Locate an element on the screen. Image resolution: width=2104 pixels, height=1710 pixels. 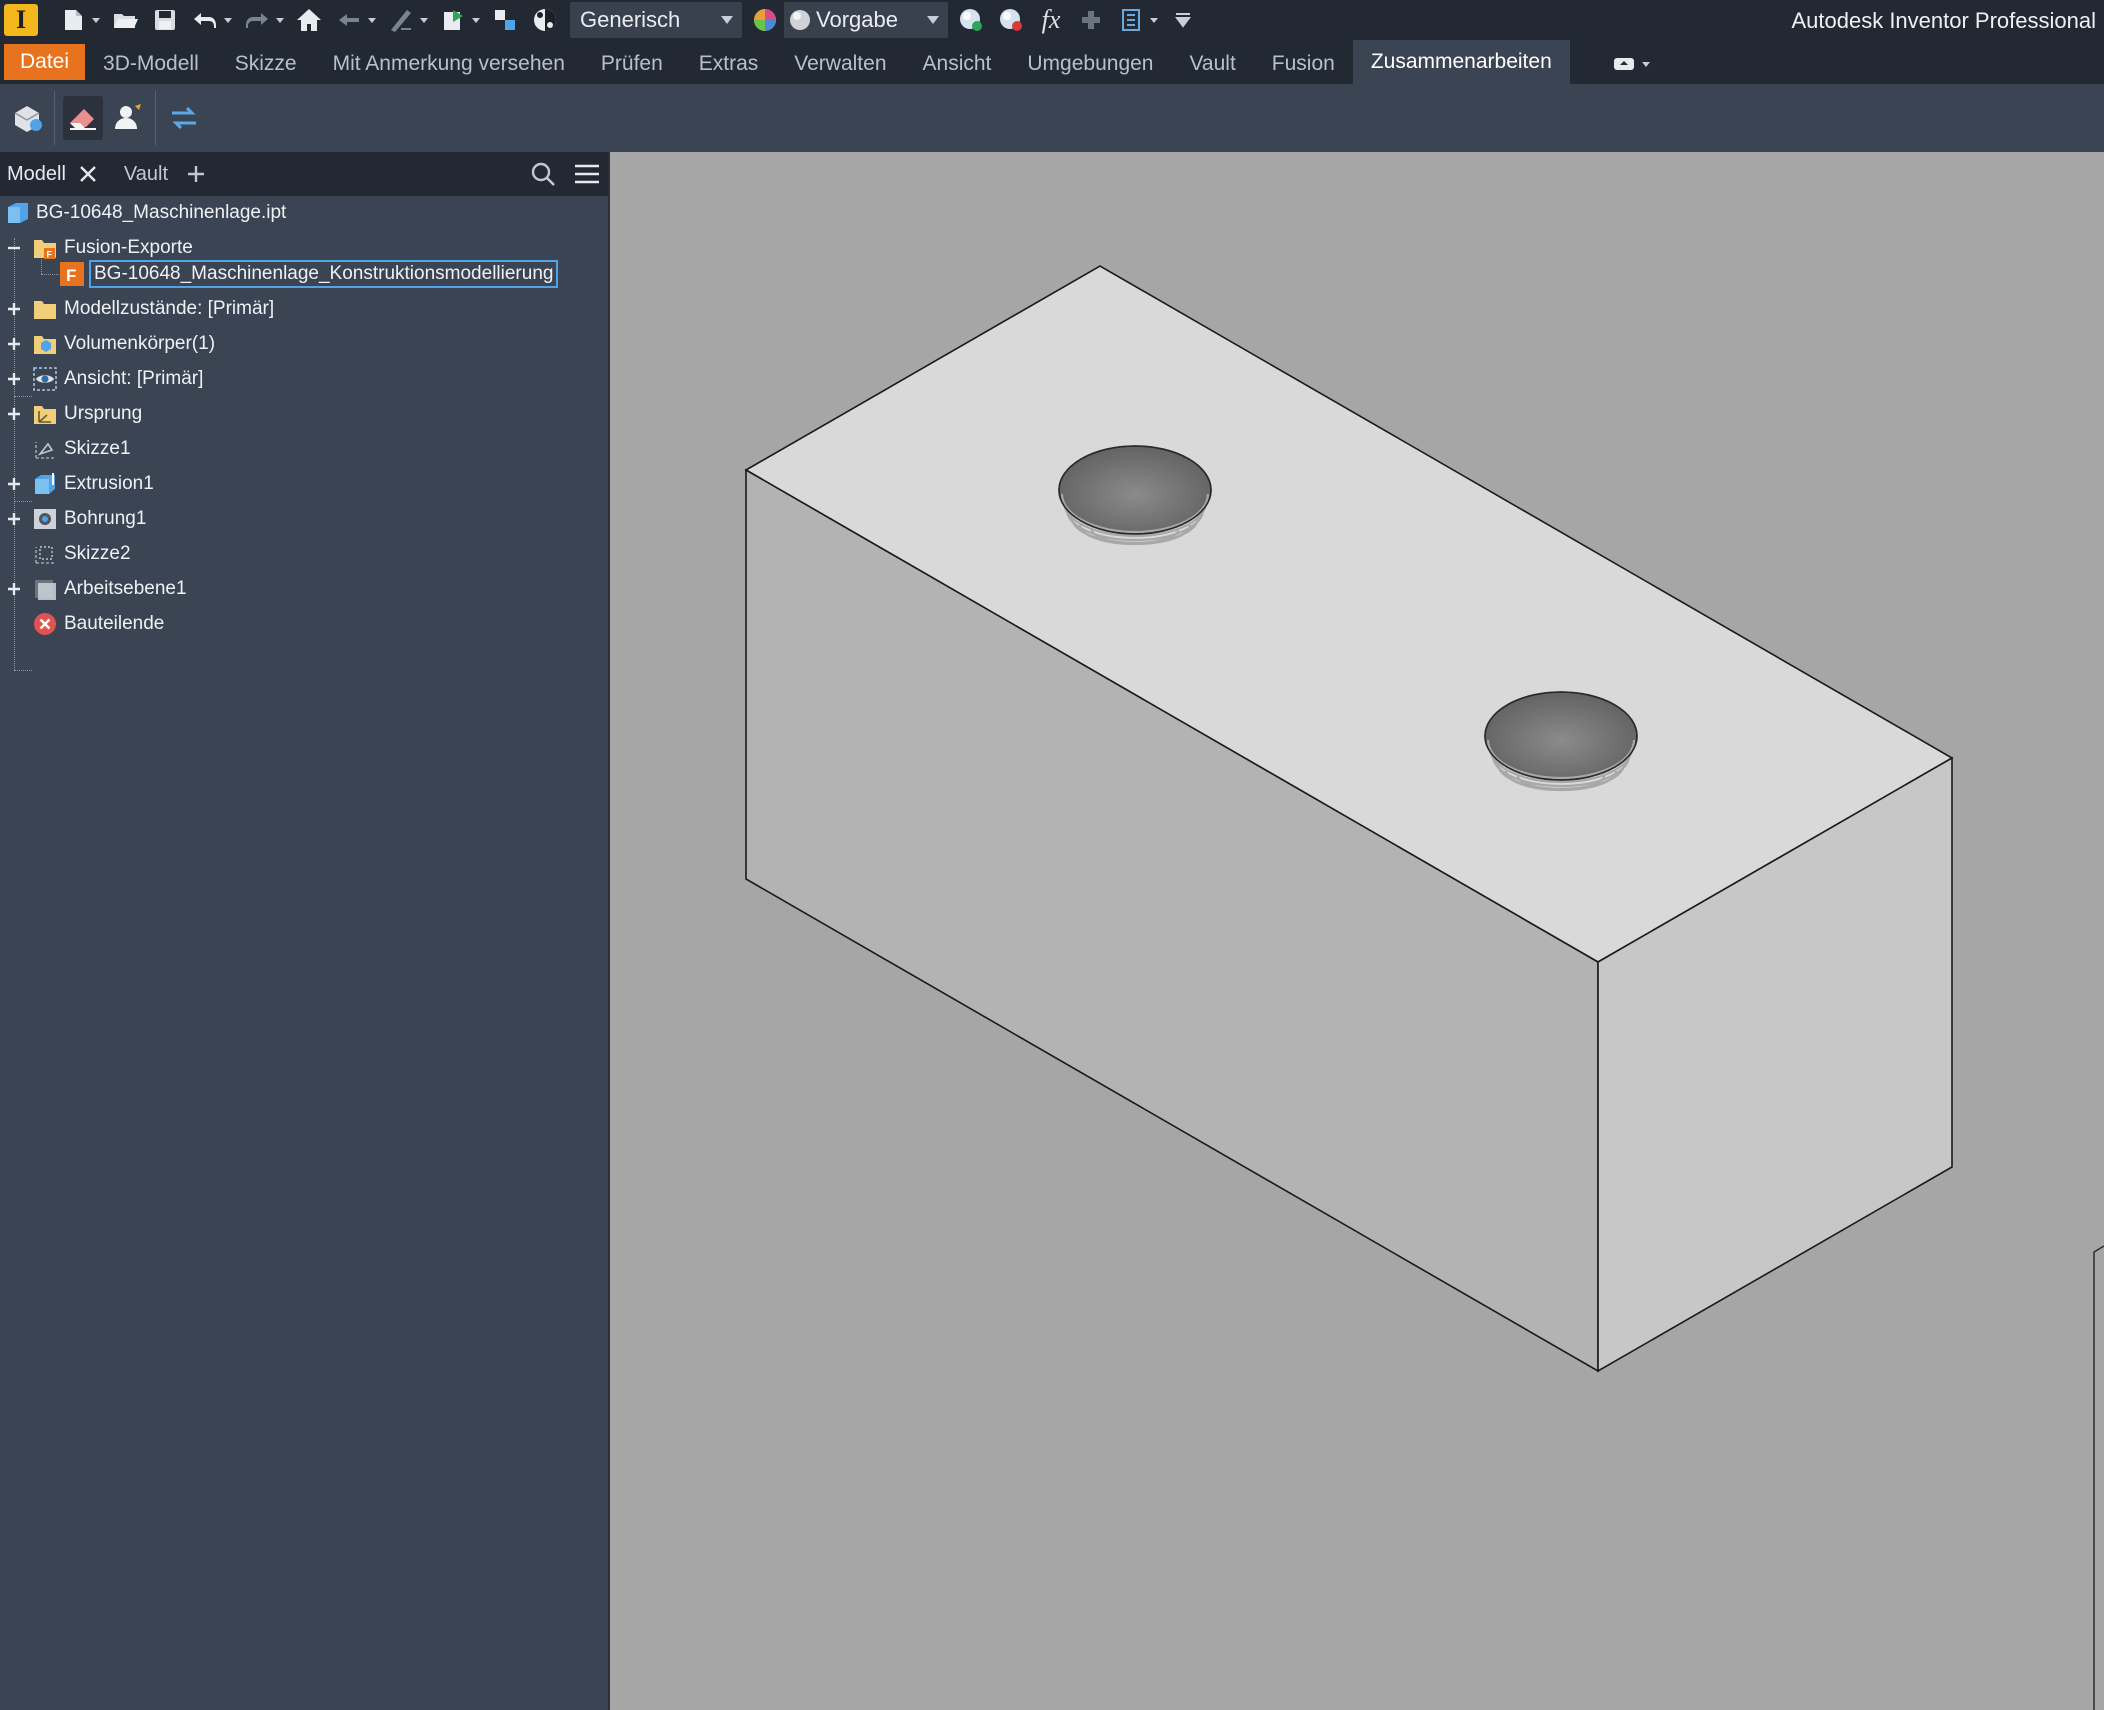
share-user-button is located at coordinates (129, 118).